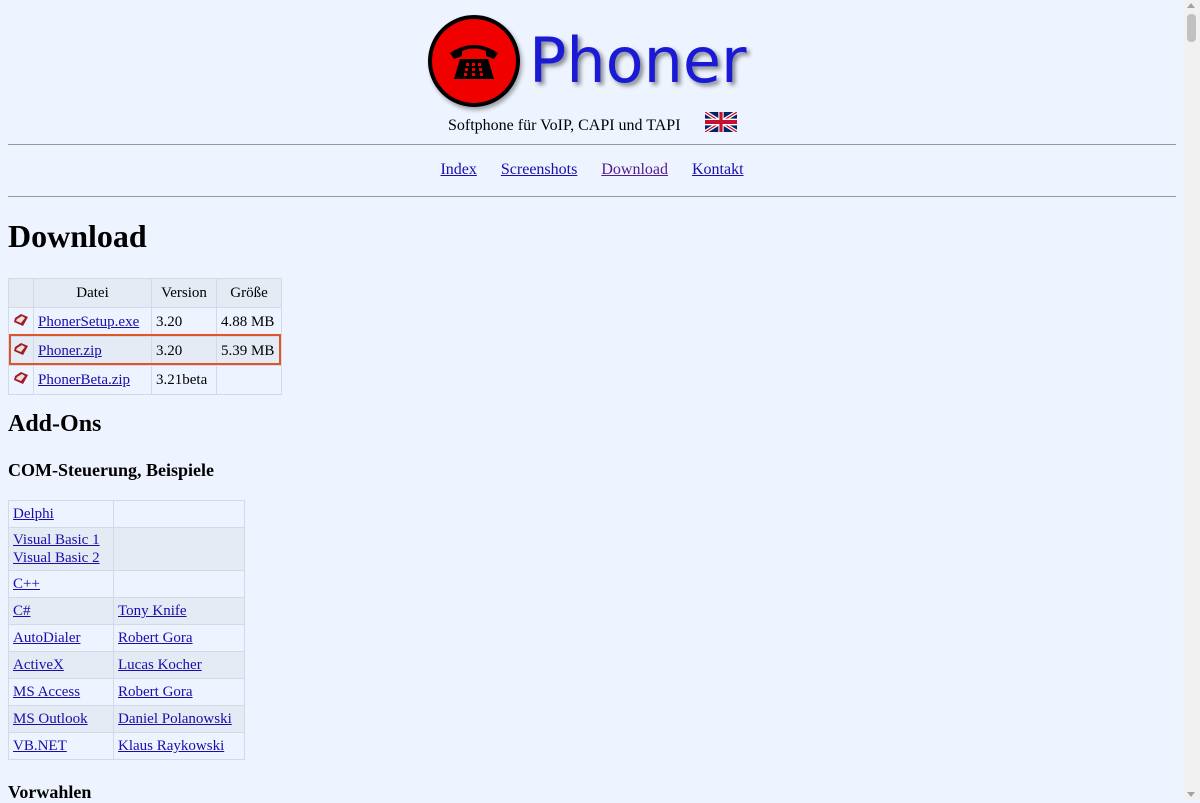 This screenshot has height=803, width=1200. I want to click on scroll-thumb, so click(1191, 28).